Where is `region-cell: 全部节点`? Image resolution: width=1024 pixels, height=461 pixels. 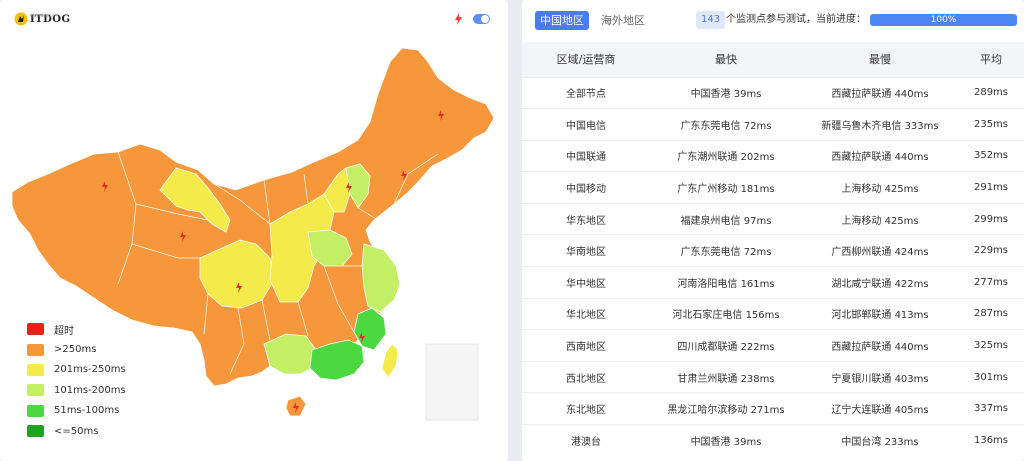
region-cell: 全部节点 is located at coordinates (586, 95).